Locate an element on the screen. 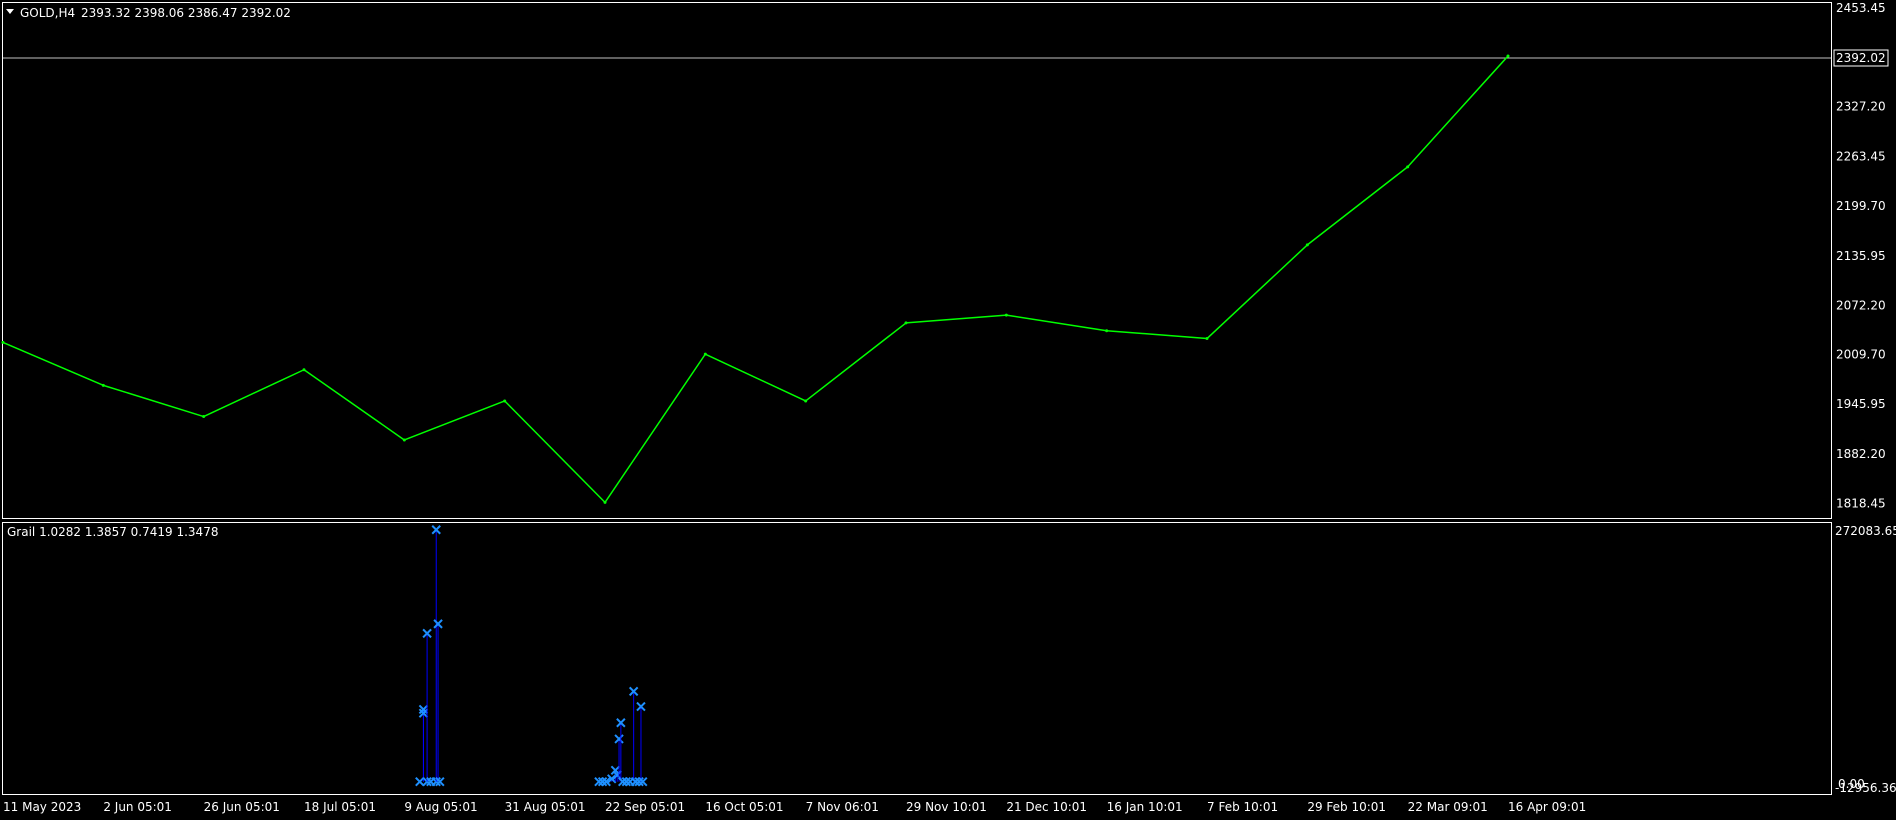 Image resolution: width=1896 pixels, height=820 pixels. x-axis-tick-label: 31 Aug 05:01 is located at coordinates (545, 807).